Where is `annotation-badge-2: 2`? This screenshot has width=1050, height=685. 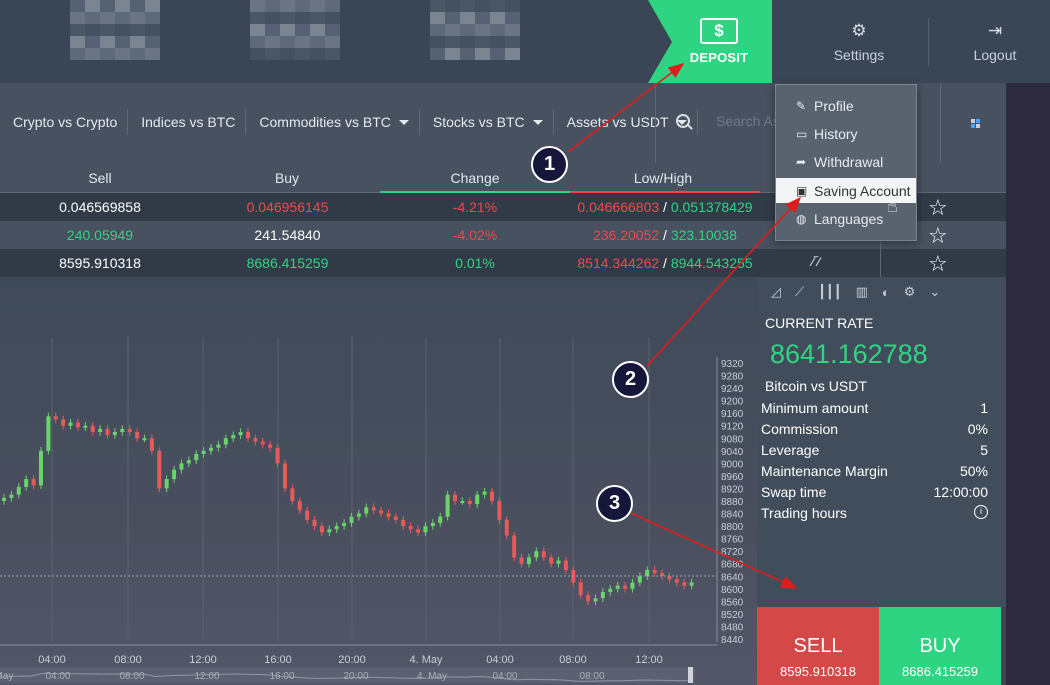 annotation-badge-2: 2 is located at coordinates (630, 379).